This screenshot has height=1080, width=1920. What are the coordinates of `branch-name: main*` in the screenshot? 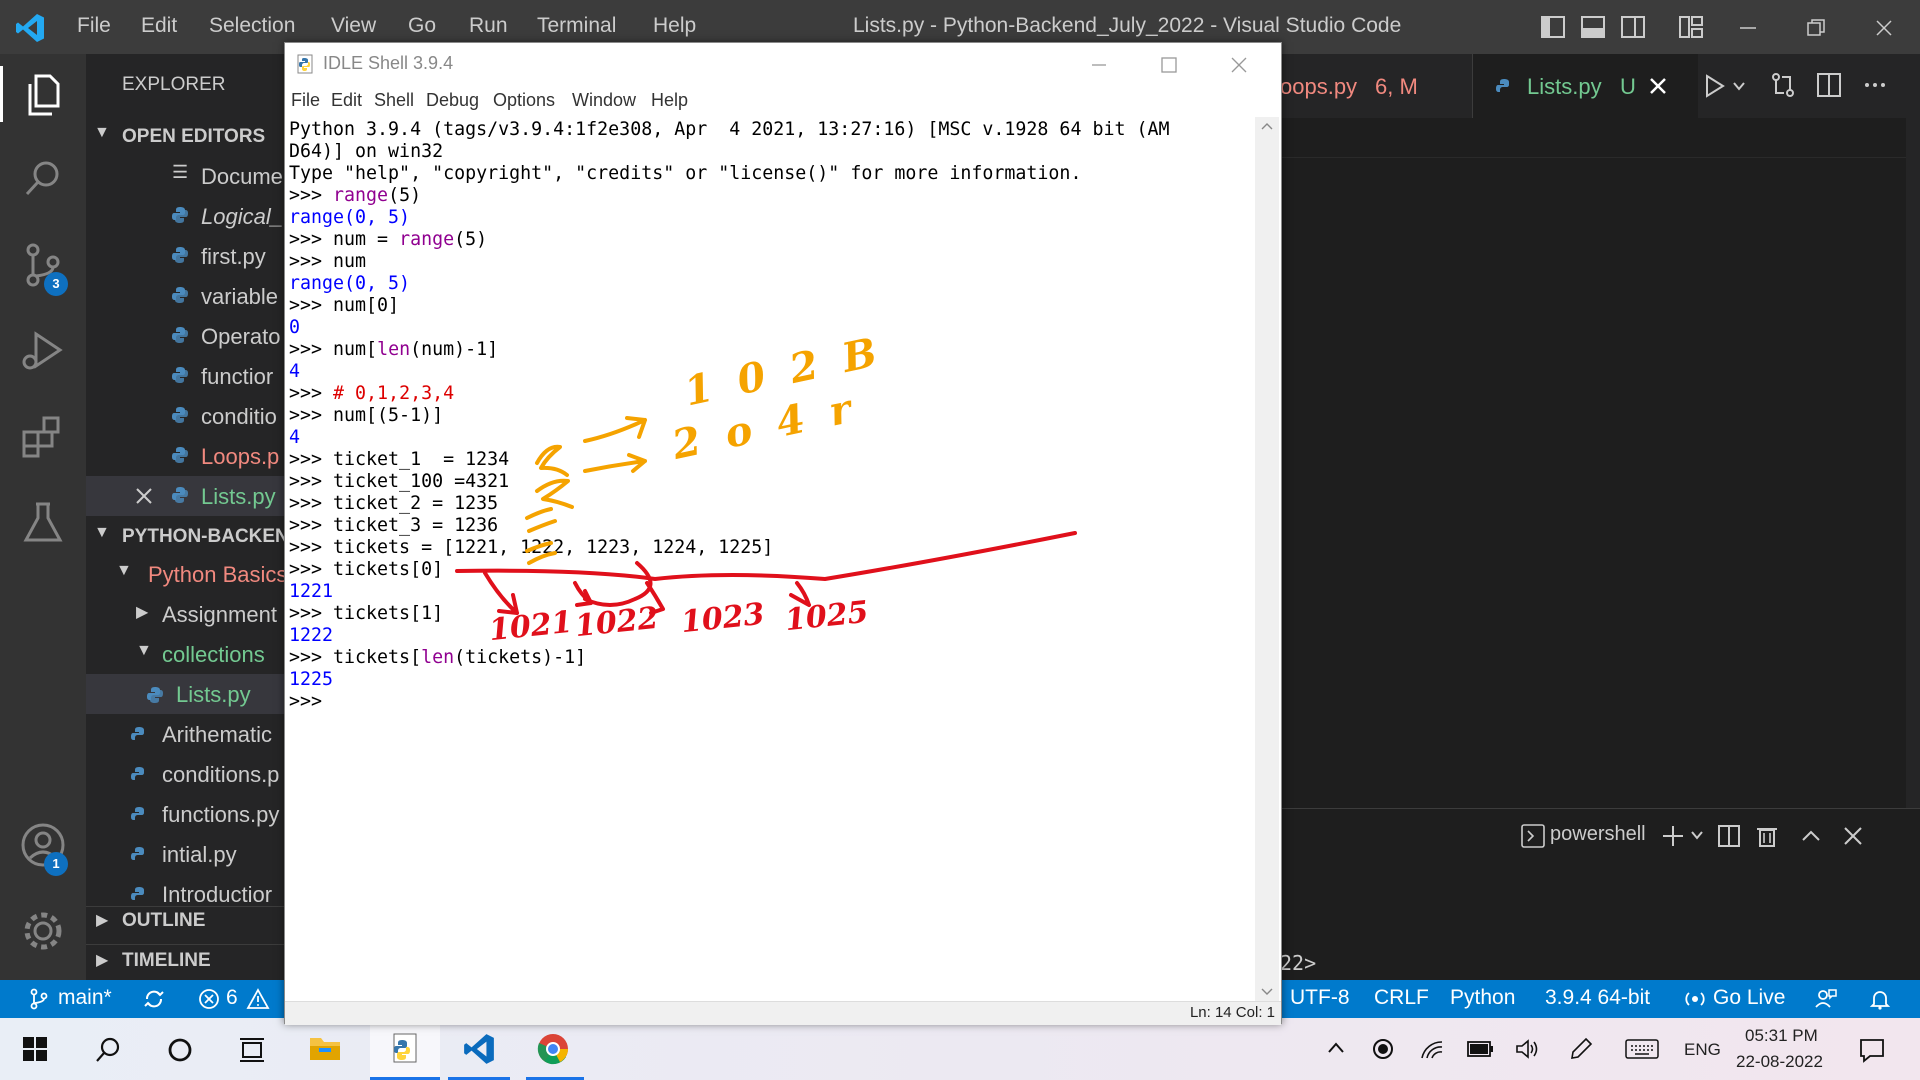 It's located at (85, 998).